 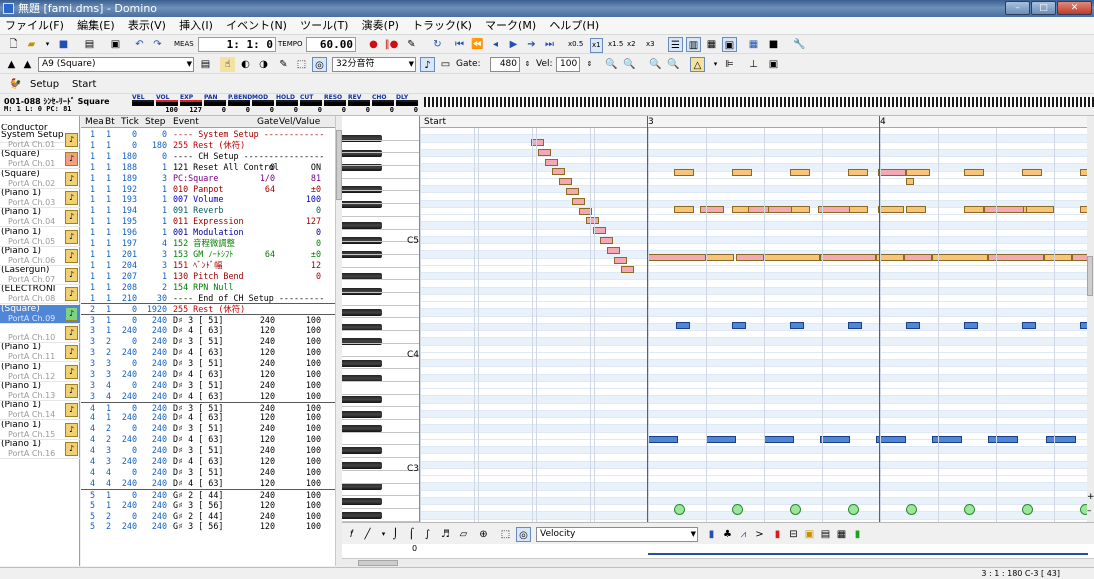 What do you see at coordinates (568, 64) in the screenshot?
I see `velocity-input: 100` at bounding box center [568, 64].